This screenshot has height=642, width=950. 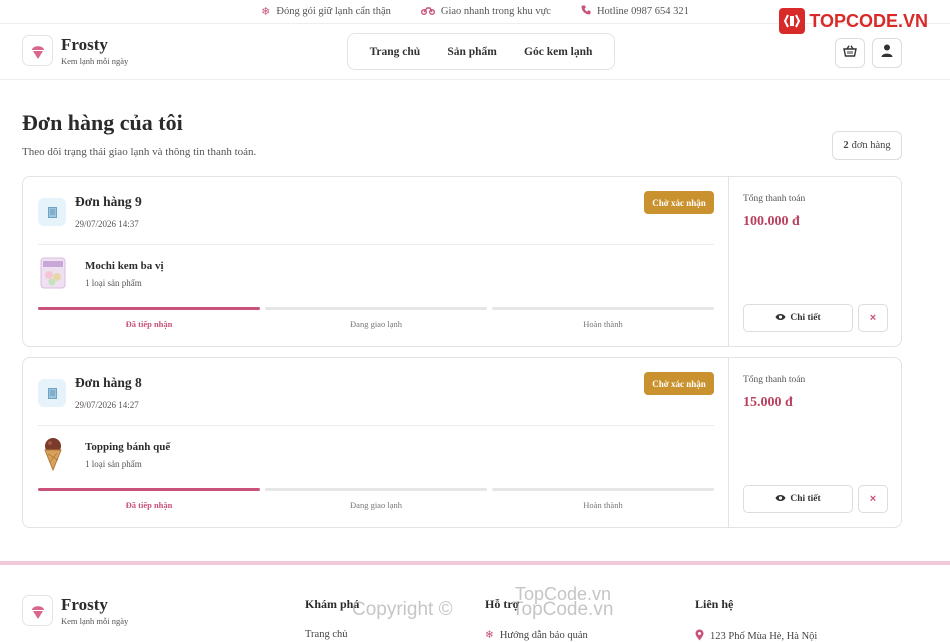 I want to click on footer-brand: Frosty Kem lạnh mỗi ngày, so click(x=75, y=610).